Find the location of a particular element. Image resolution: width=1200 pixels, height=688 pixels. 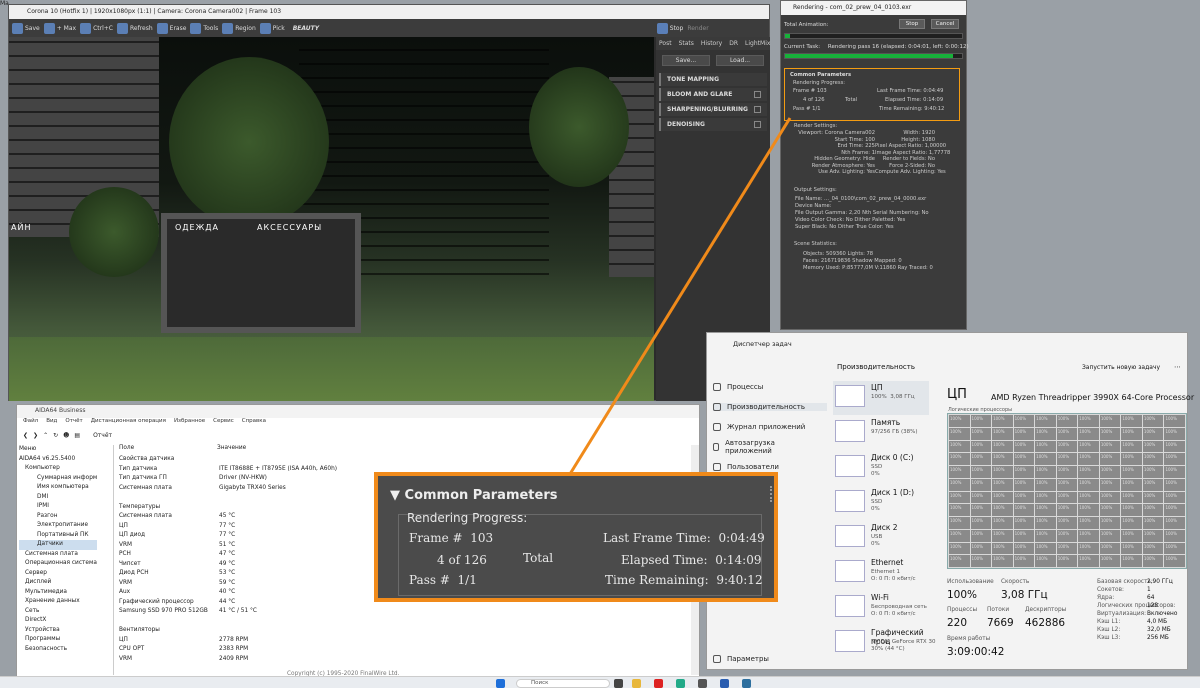

zoom-elapsed: Elapsed Time: 0:14:09 is located at coordinates (691, 560).